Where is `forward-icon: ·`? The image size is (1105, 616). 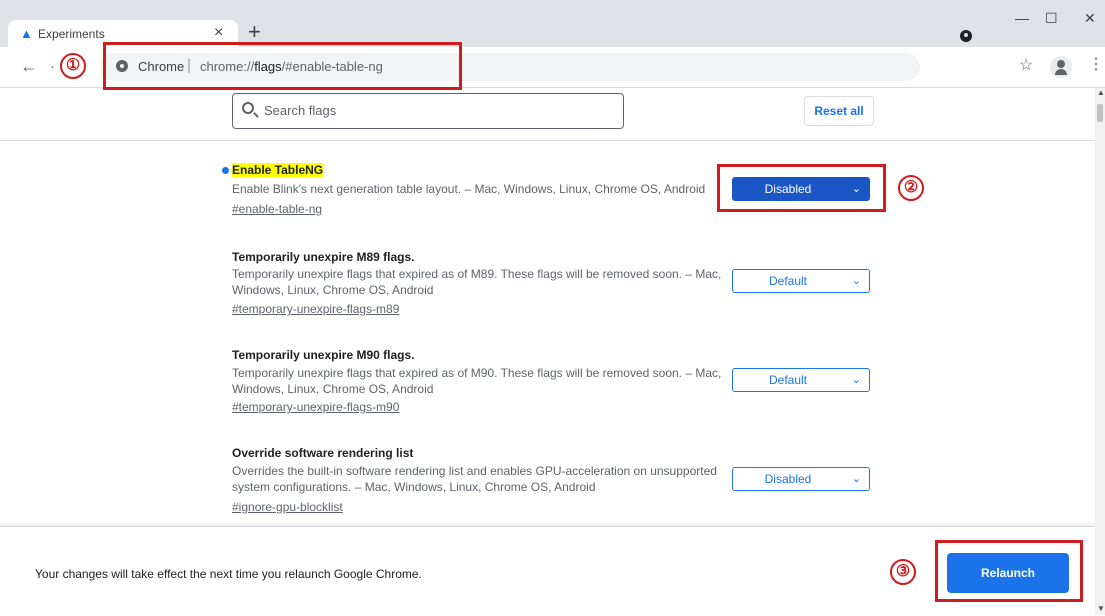
forward-icon: · is located at coordinates (52, 66).